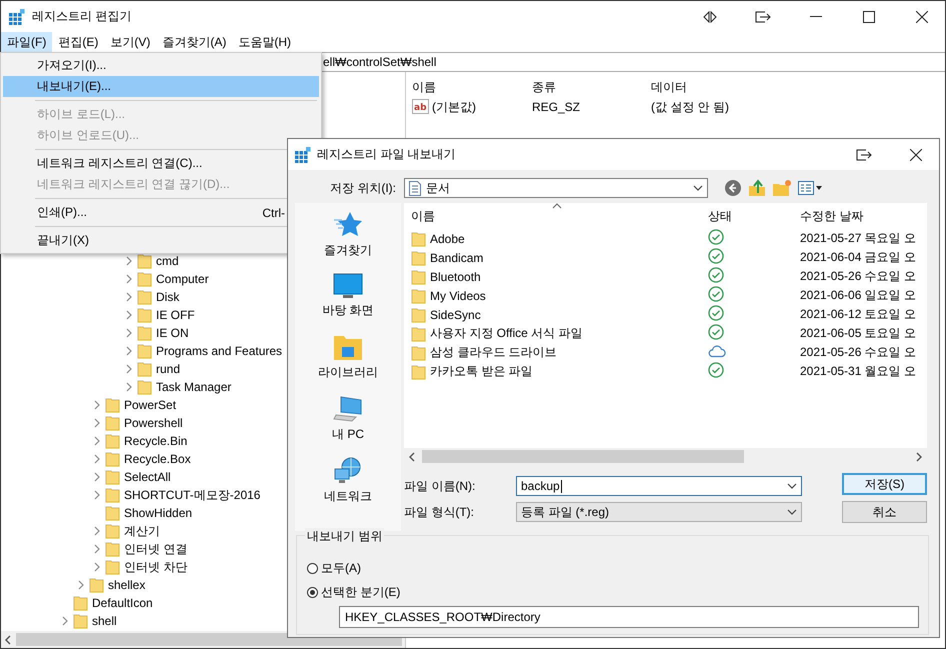 The image size is (946, 649). I want to click on minimize-icon, so click(816, 17).